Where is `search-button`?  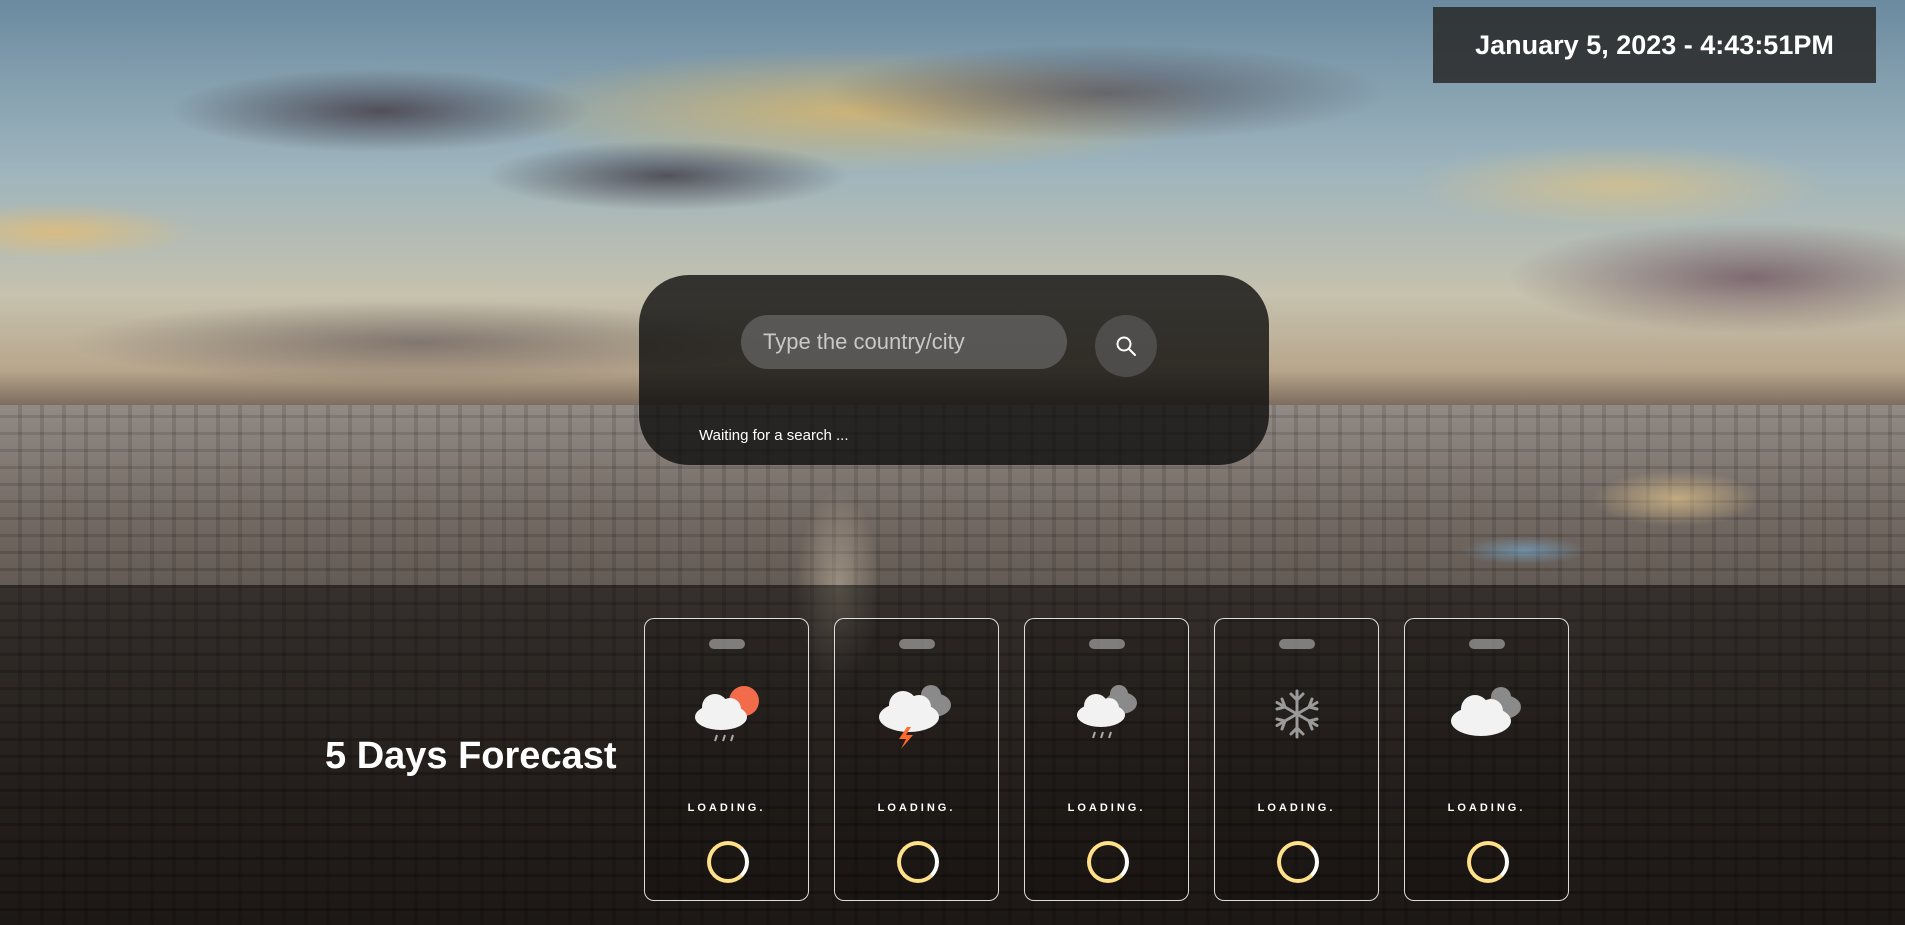 search-button is located at coordinates (1126, 346).